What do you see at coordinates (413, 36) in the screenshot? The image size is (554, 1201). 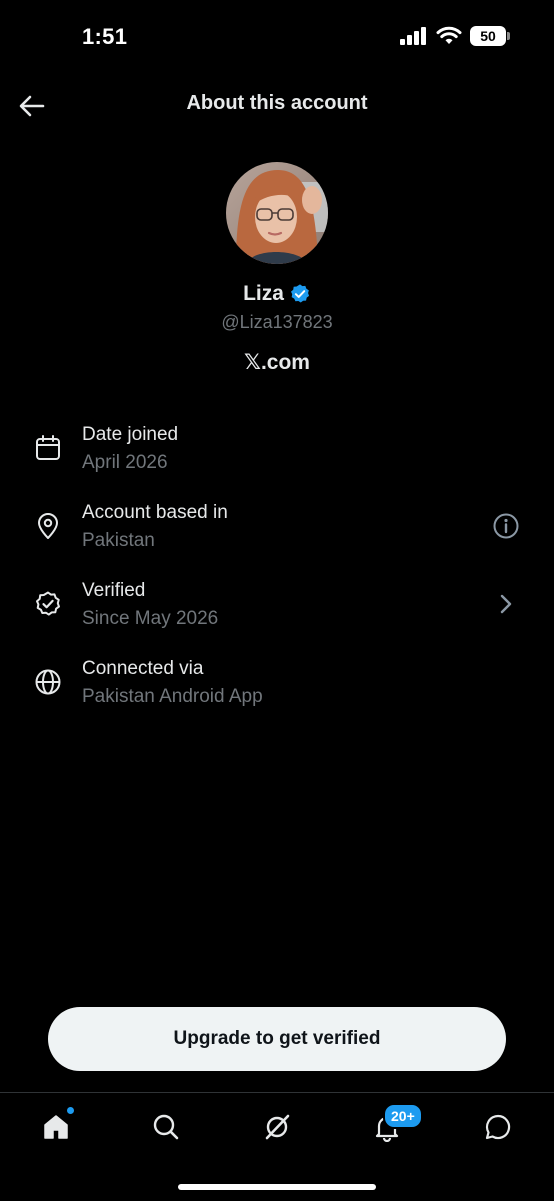 I see `cellular-signal-icon` at bounding box center [413, 36].